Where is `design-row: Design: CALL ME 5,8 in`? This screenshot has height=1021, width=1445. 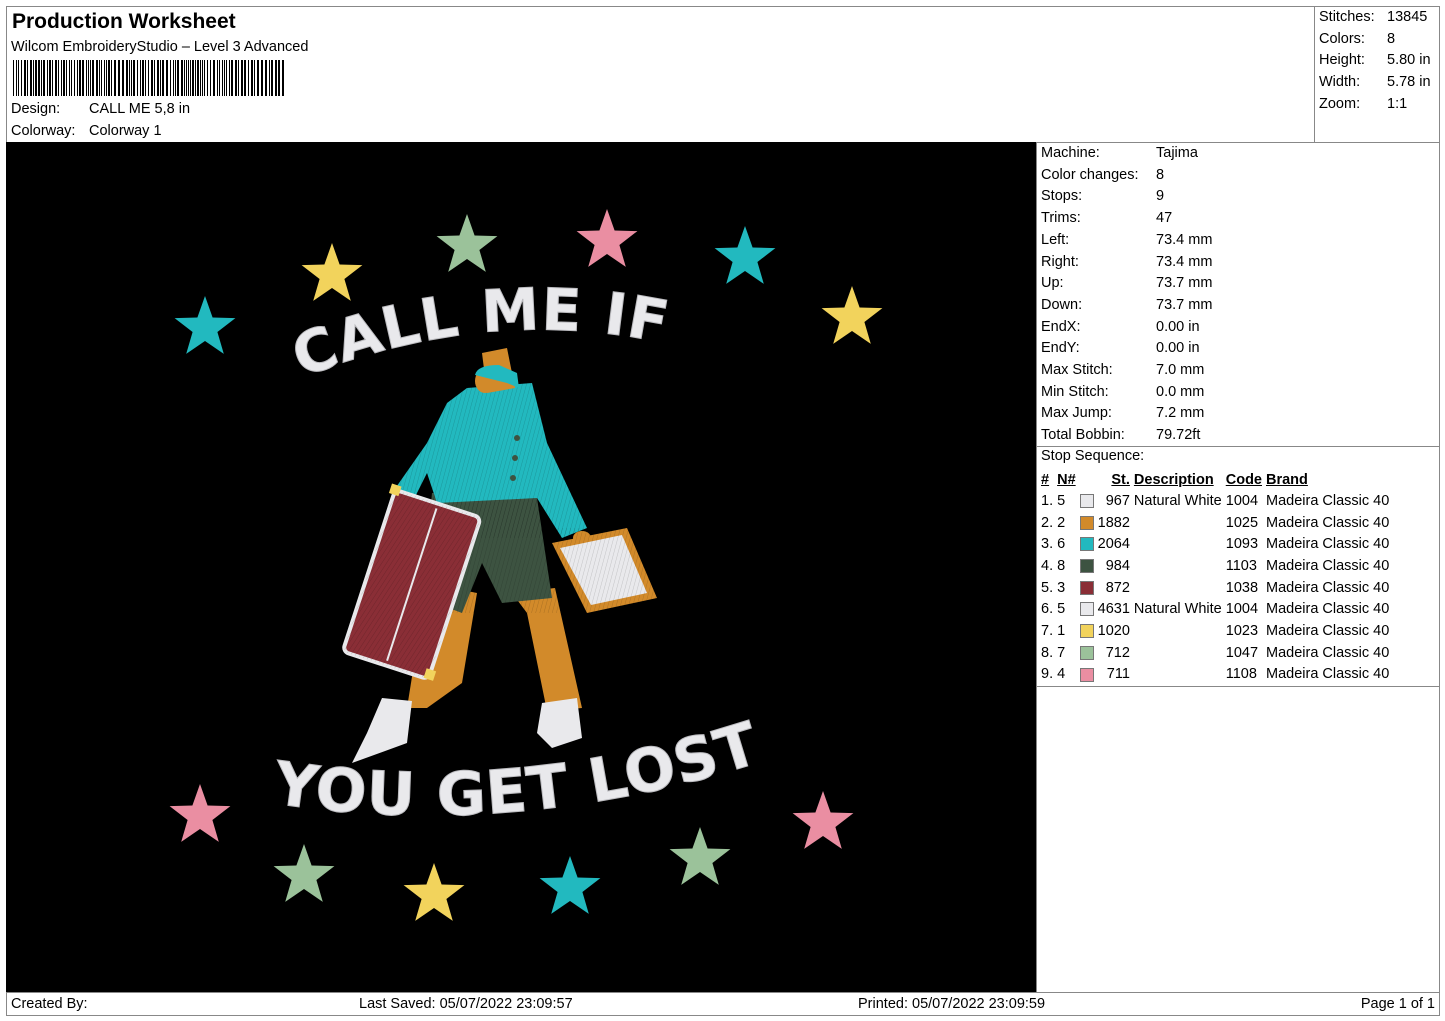
design-row: Design: CALL ME 5,8 in is located at coordinates (100, 109).